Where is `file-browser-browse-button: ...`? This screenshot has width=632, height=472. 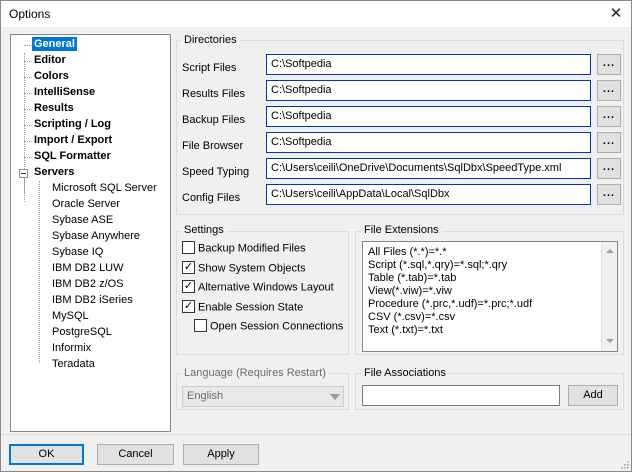
file-browser-browse-button: ... is located at coordinates (609, 142).